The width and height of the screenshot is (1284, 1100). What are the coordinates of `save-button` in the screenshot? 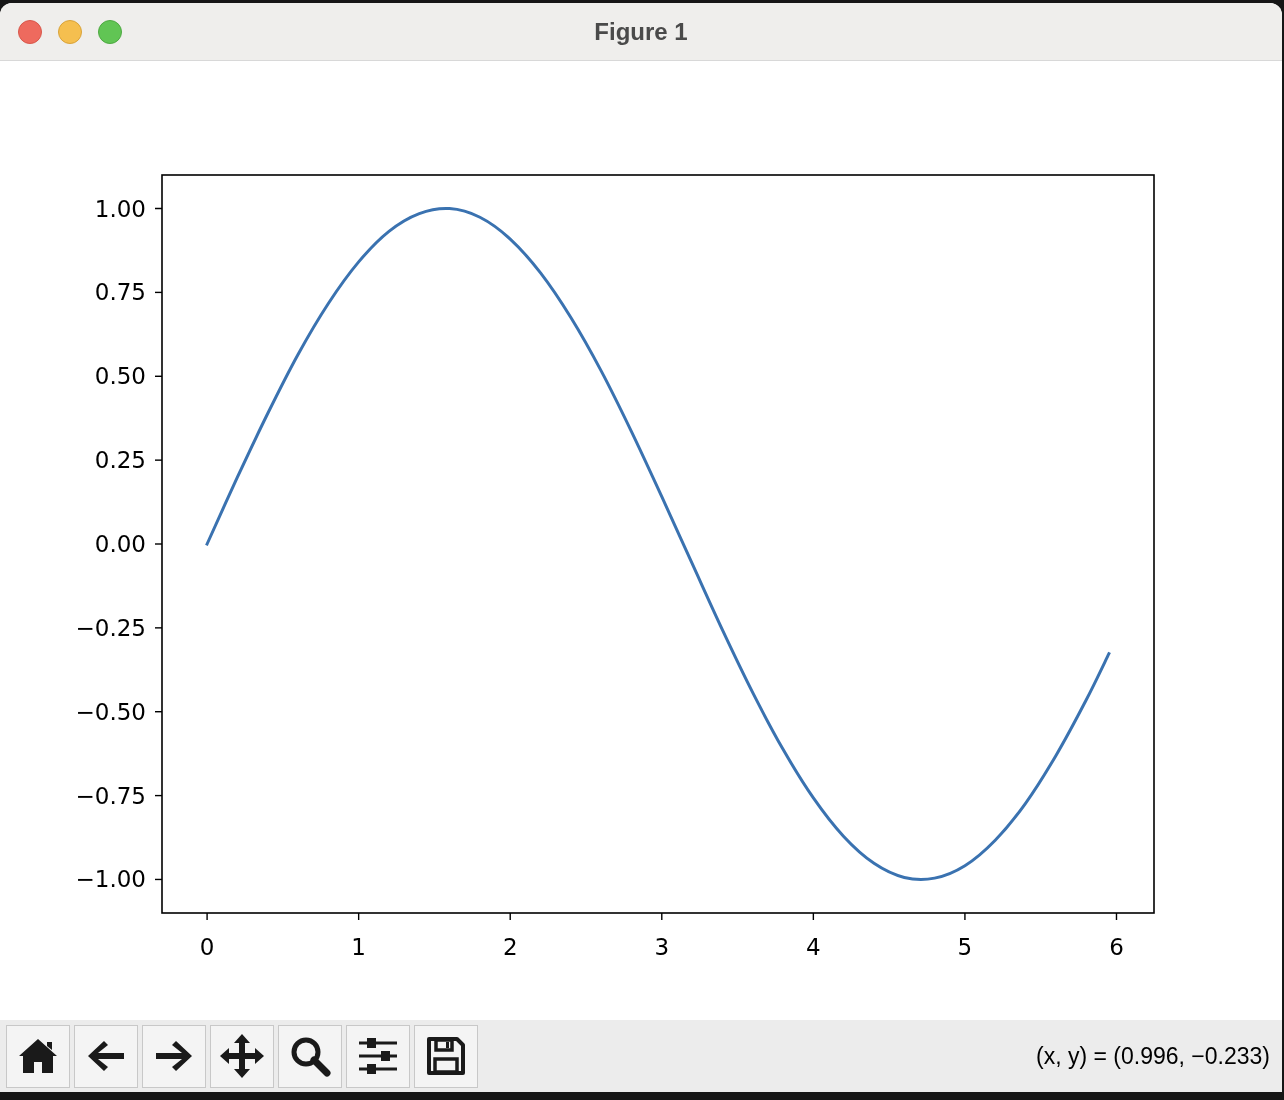 It's located at (446, 1056).